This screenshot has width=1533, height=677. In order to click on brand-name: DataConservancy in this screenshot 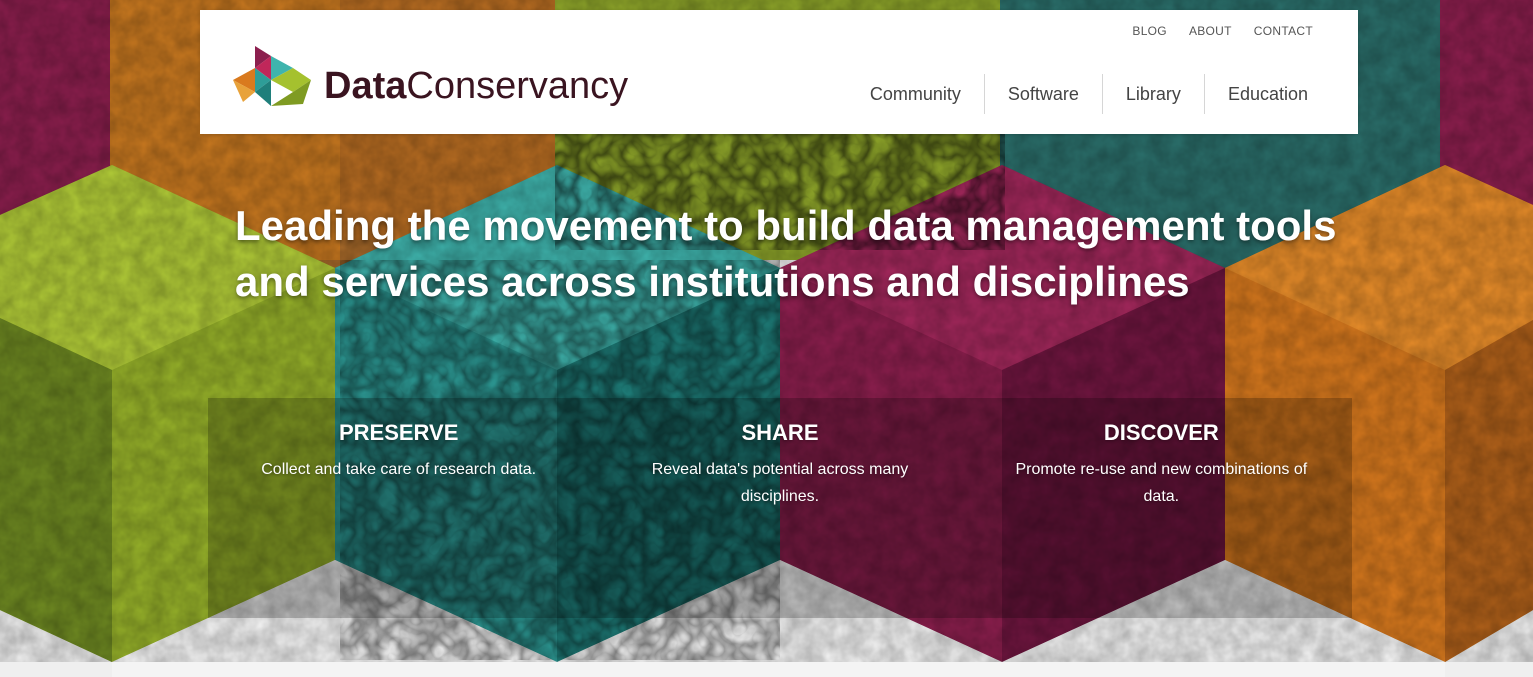, I will do `click(476, 86)`.